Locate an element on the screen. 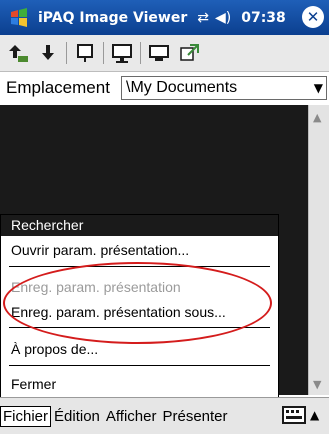 The image size is (329, 434). location-label: Emplacement is located at coordinates (58, 87).